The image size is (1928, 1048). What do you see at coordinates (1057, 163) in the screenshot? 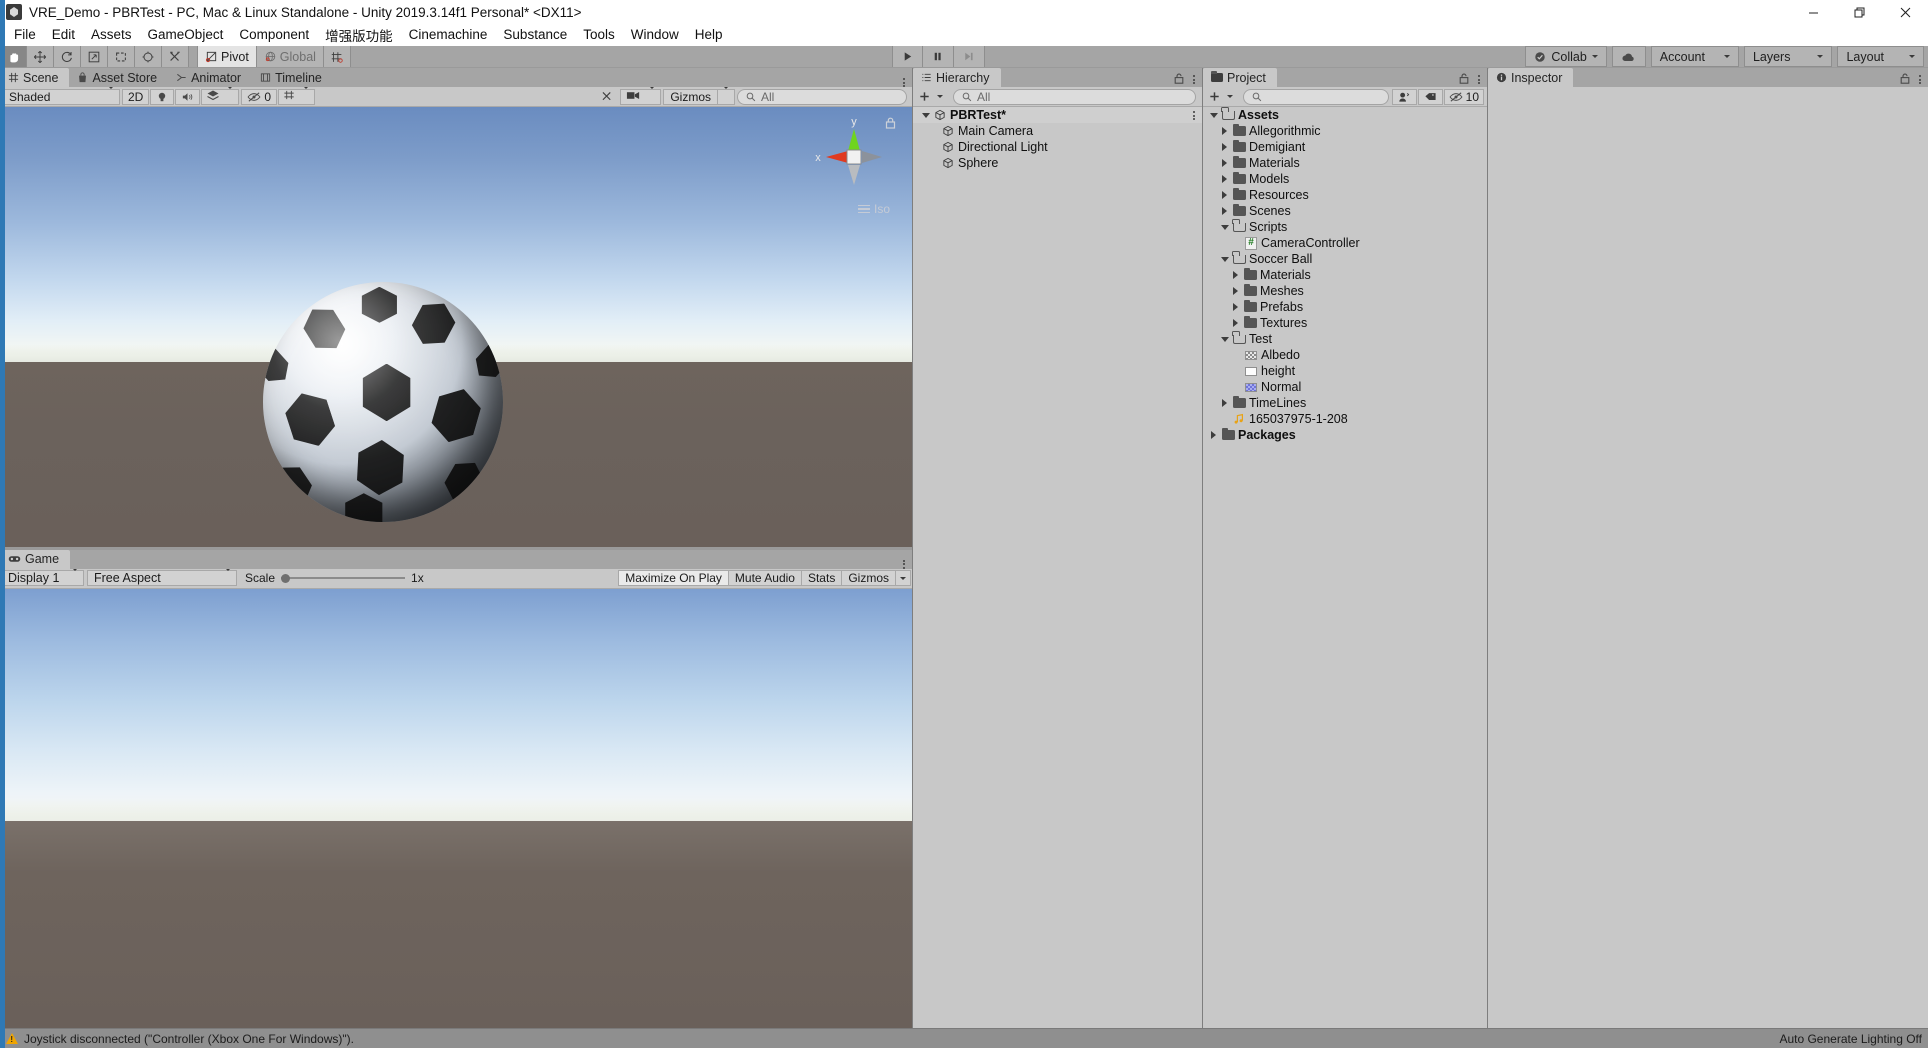
I see `hierarchy-row-sphere: Sphere` at bounding box center [1057, 163].